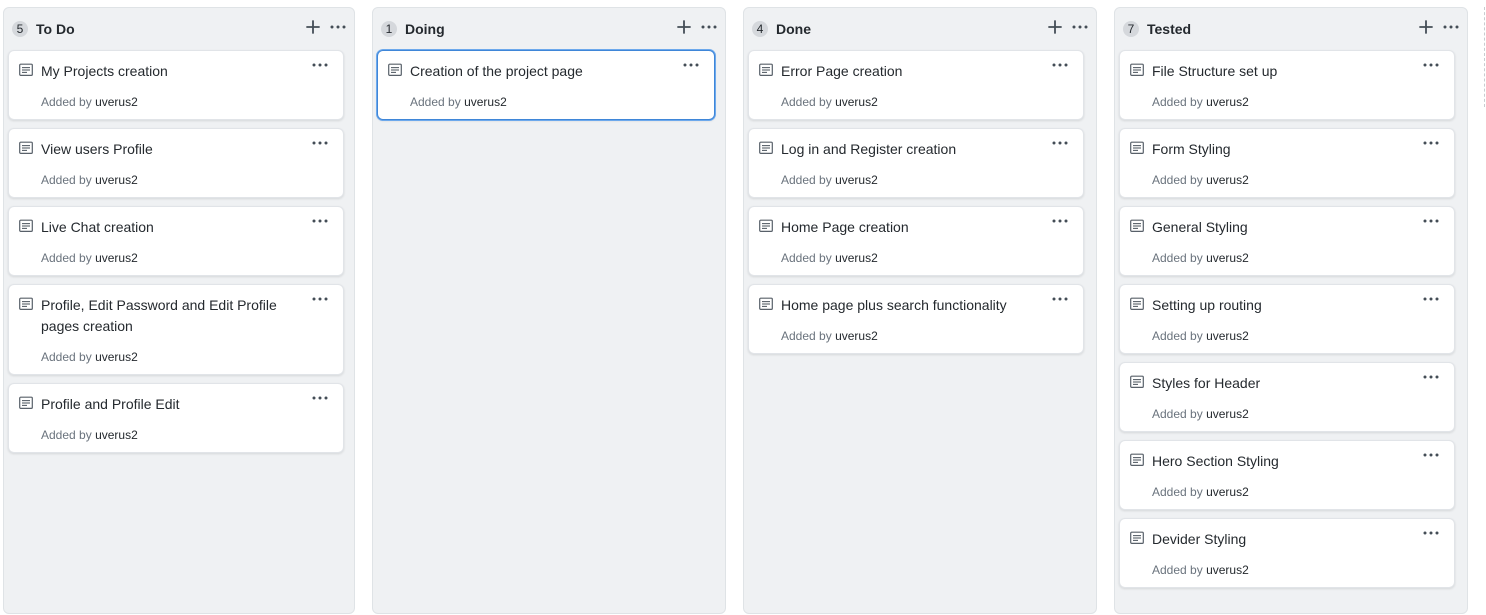 This screenshot has height=615, width=1486. Describe the element at coordinates (176, 418) in the screenshot. I see `card-item: Profile and Profile Edit Added by uverus2` at that location.